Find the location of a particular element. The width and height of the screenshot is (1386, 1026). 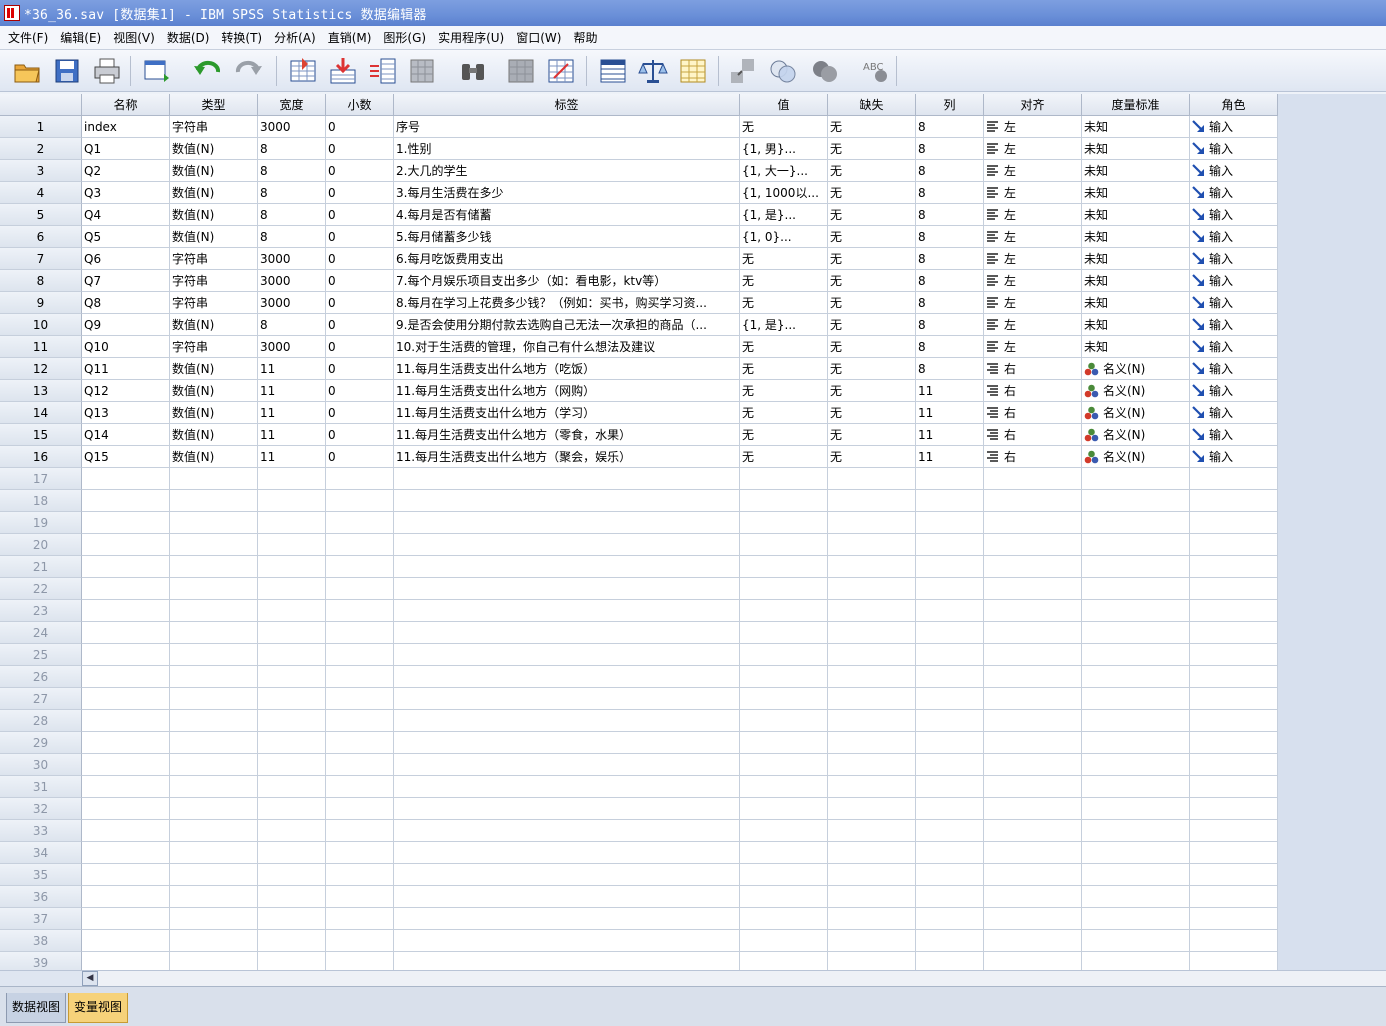

insert-variable-icon is located at coordinates (561, 71).